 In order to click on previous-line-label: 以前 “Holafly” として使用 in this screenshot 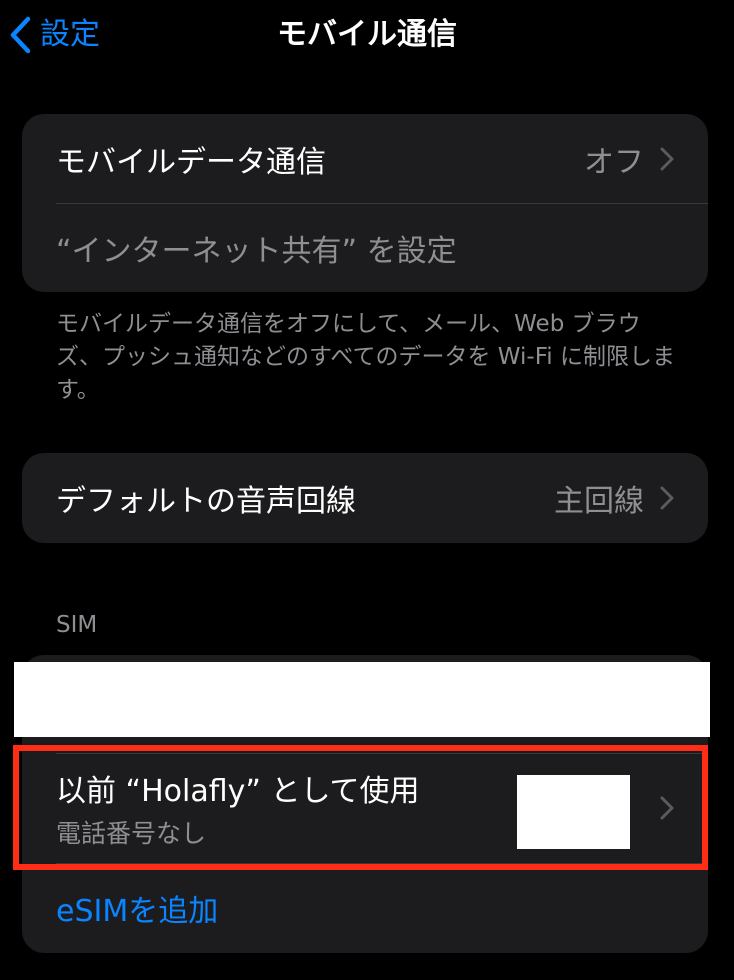, I will do `click(238, 791)`.